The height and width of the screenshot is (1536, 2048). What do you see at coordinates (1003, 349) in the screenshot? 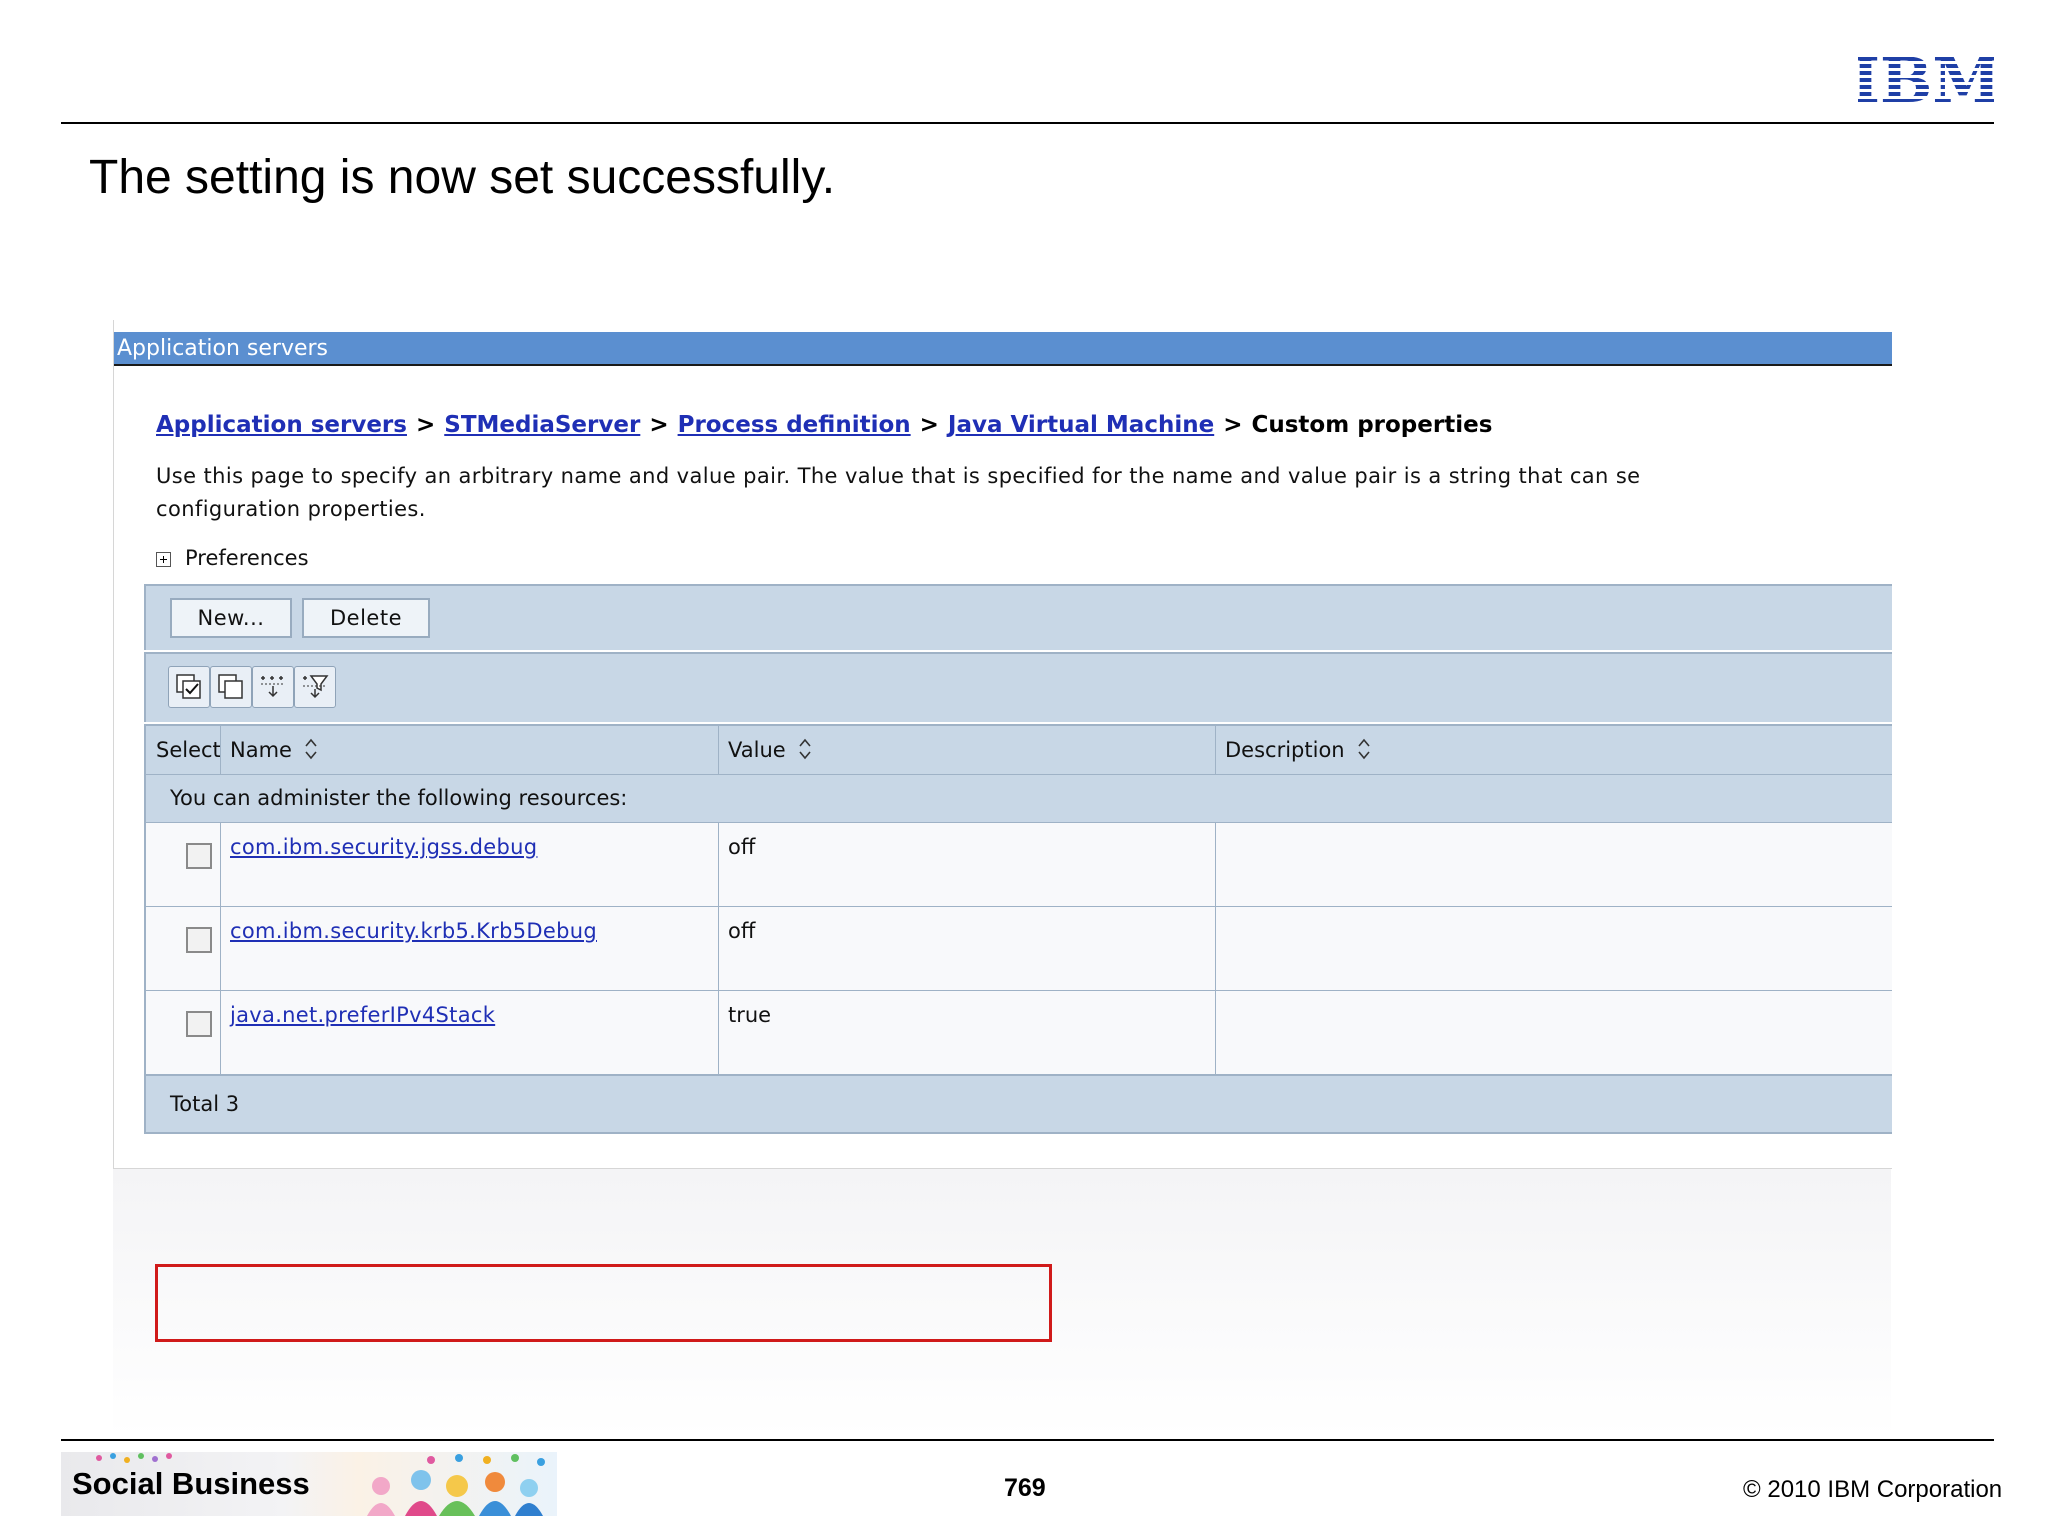
I see `portlet-titlebar: Application servers` at bounding box center [1003, 349].